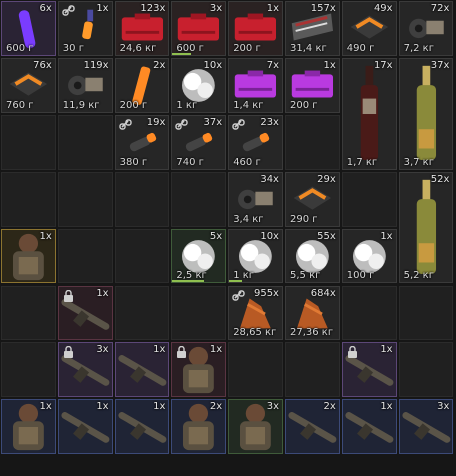  Describe the element at coordinates (426, 28) in the screenshot. I see `item-orange-tape: 72x 7,2 кг` at that location.